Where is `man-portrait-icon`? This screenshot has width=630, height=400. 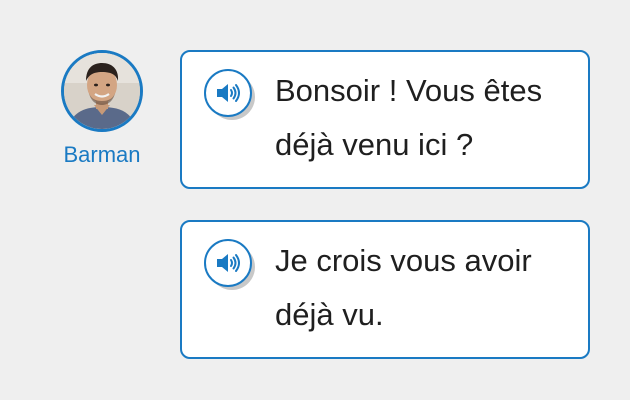 man-portrait-icon is located at coordinates (102, 91).